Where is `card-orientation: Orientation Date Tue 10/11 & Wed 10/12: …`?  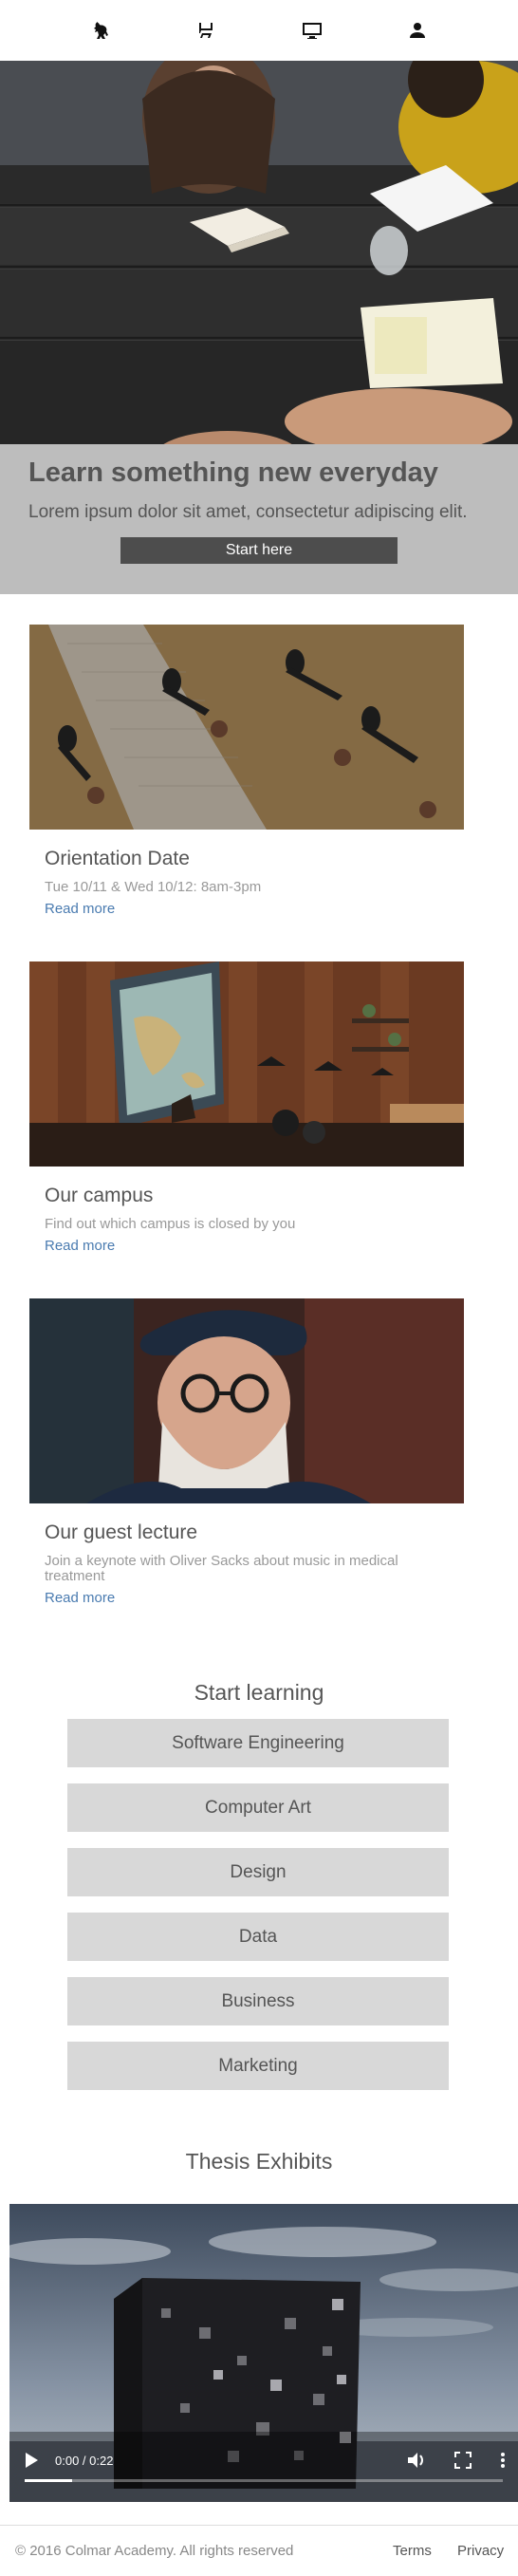 card-orientation: Orientation Date Tue 10/11 & Wed 10/12: … is located at coordinates (246, 771).